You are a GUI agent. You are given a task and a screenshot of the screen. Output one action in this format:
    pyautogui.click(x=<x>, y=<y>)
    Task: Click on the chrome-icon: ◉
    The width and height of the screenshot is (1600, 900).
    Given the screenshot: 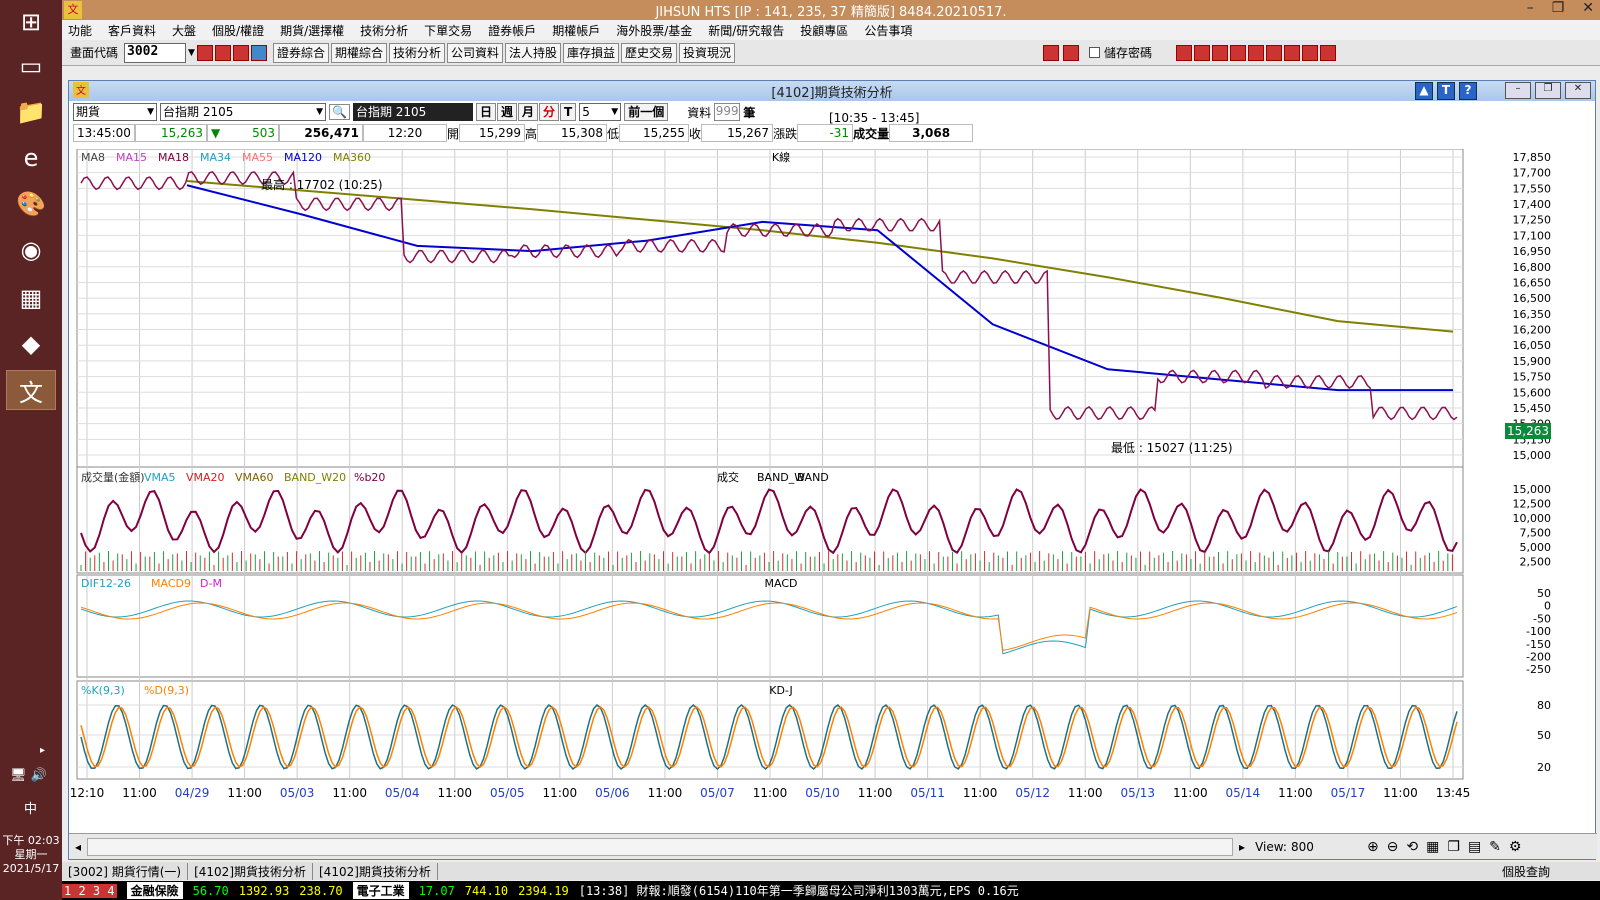 What is the action you would take?
    pyautogui.click(x=31, y=250)
    